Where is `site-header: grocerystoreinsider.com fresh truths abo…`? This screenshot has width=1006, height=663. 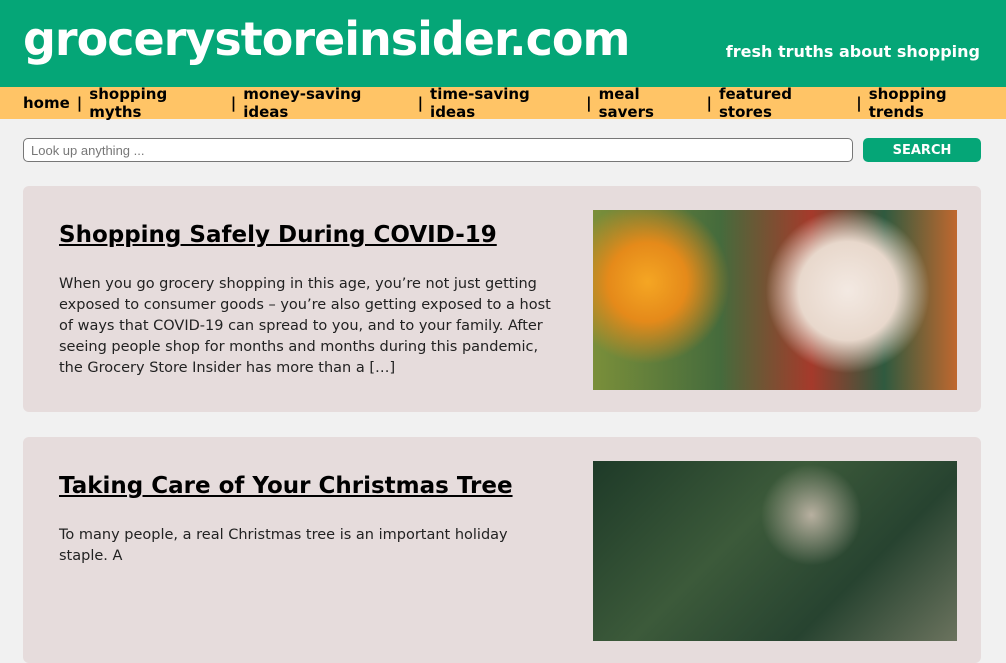 site-header: grocerystoreinsider.com fresh truths abo… is located at coordinates (503, 43).